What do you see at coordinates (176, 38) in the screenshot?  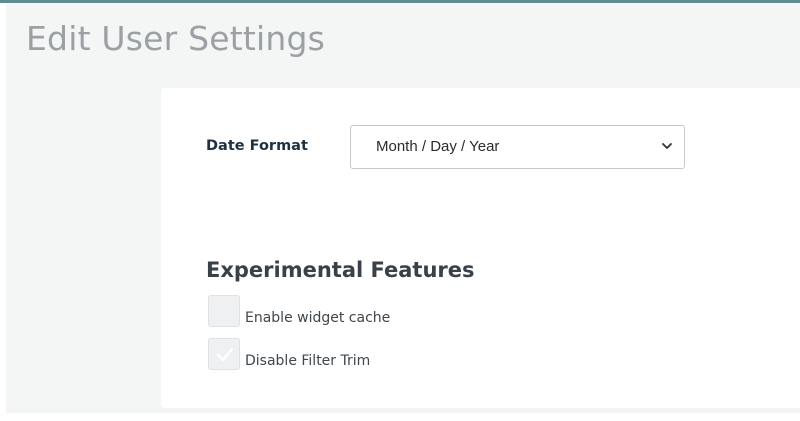 I see `page-title: Edit User Settings` at bounding box center [176, 38].